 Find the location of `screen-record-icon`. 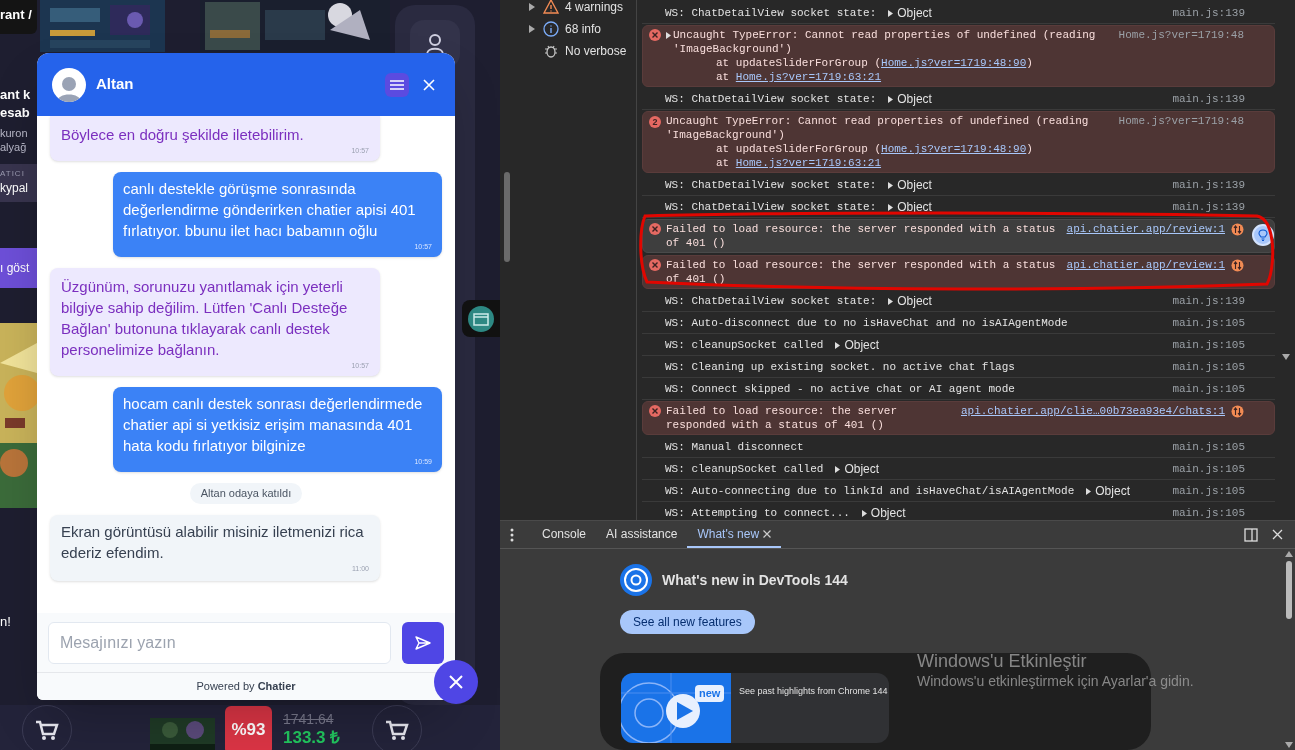

screen-record-icon is located at coordinates (481, 318).